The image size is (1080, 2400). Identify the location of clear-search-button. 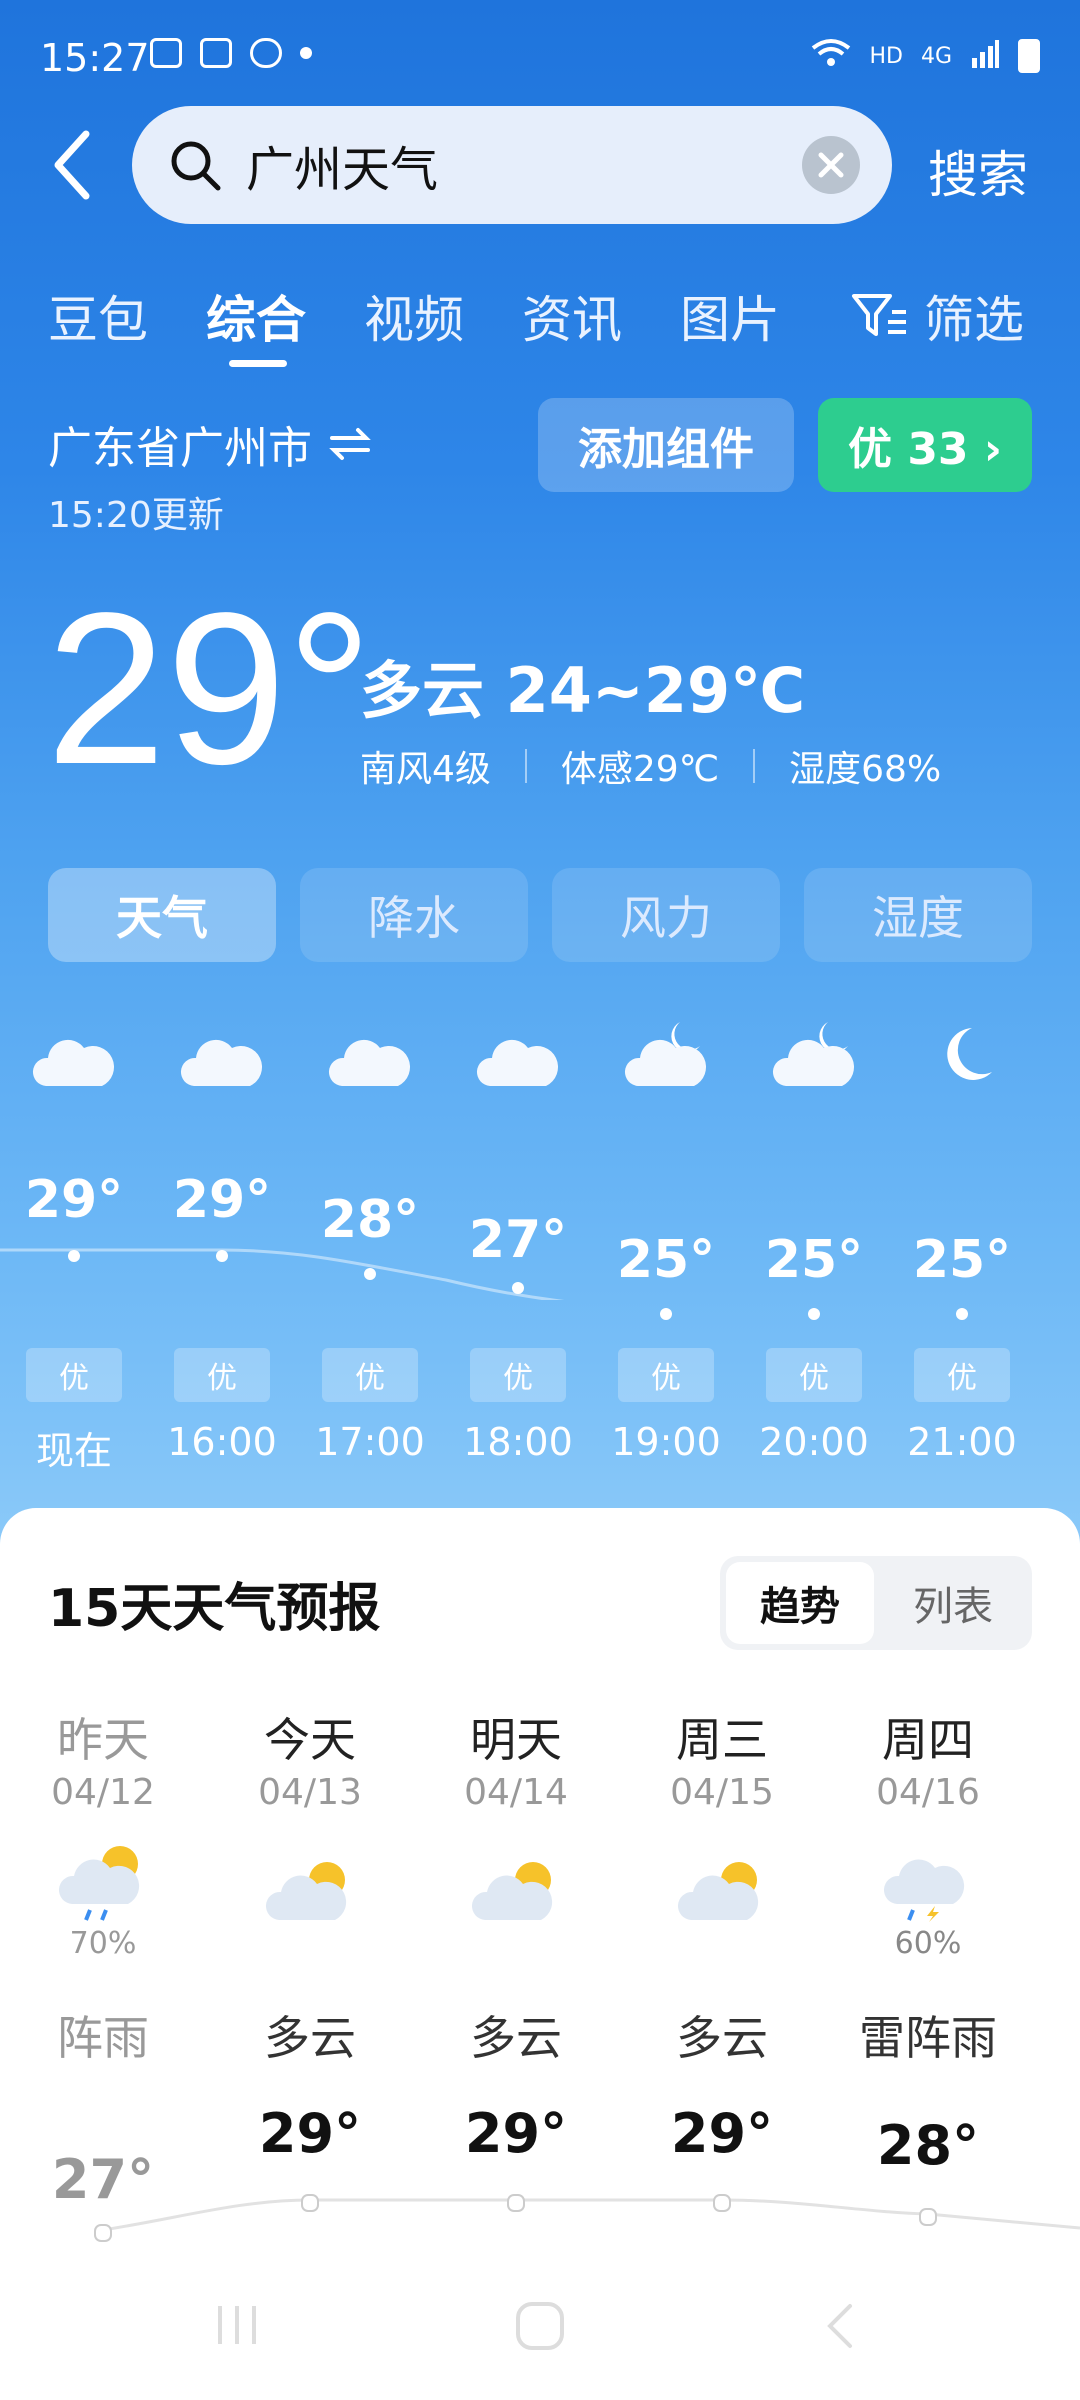
(831, 165).